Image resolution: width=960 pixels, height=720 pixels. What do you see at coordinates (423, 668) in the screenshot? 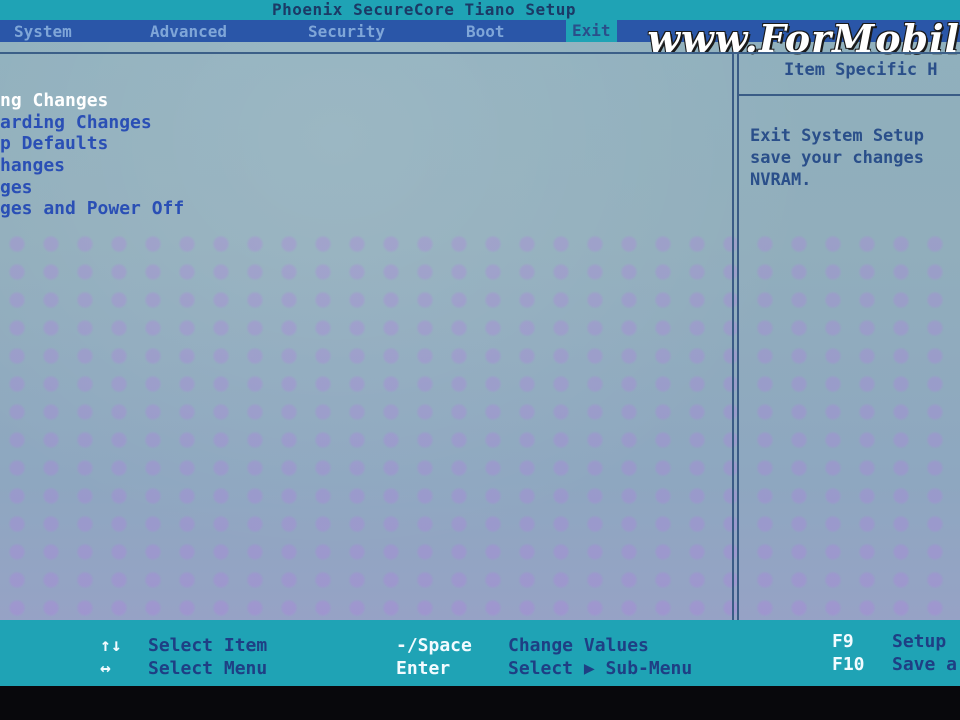
I see `footer-key-enter: Enter` at bounding box center [423, 668].